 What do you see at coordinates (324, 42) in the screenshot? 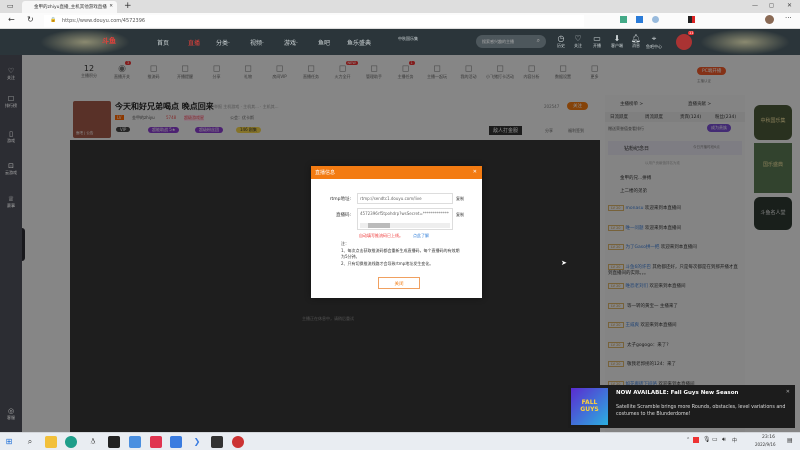
I see `nav-yuba: 鱼吧` at bounding box center [324, 42].